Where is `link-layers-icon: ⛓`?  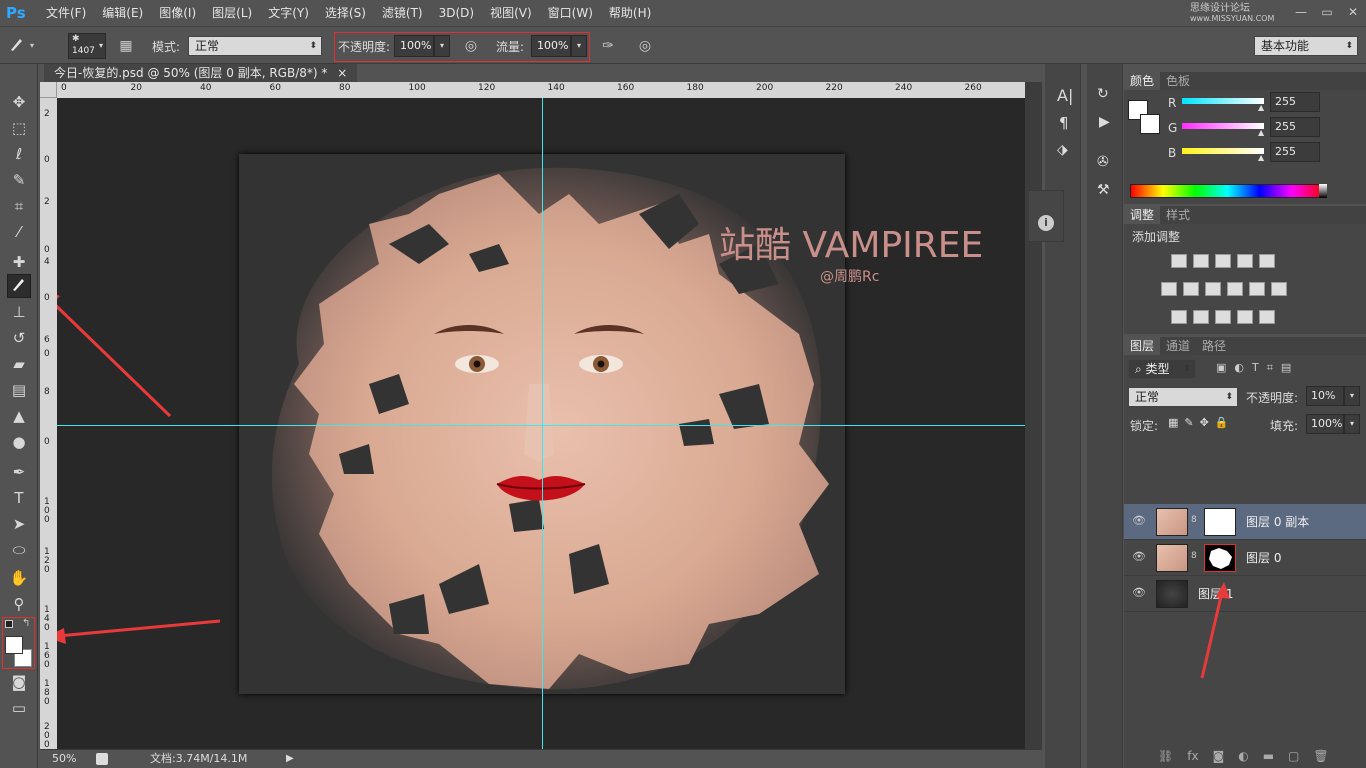 link-layers-icon: ⛓ is located at coordinates (1165, 756).